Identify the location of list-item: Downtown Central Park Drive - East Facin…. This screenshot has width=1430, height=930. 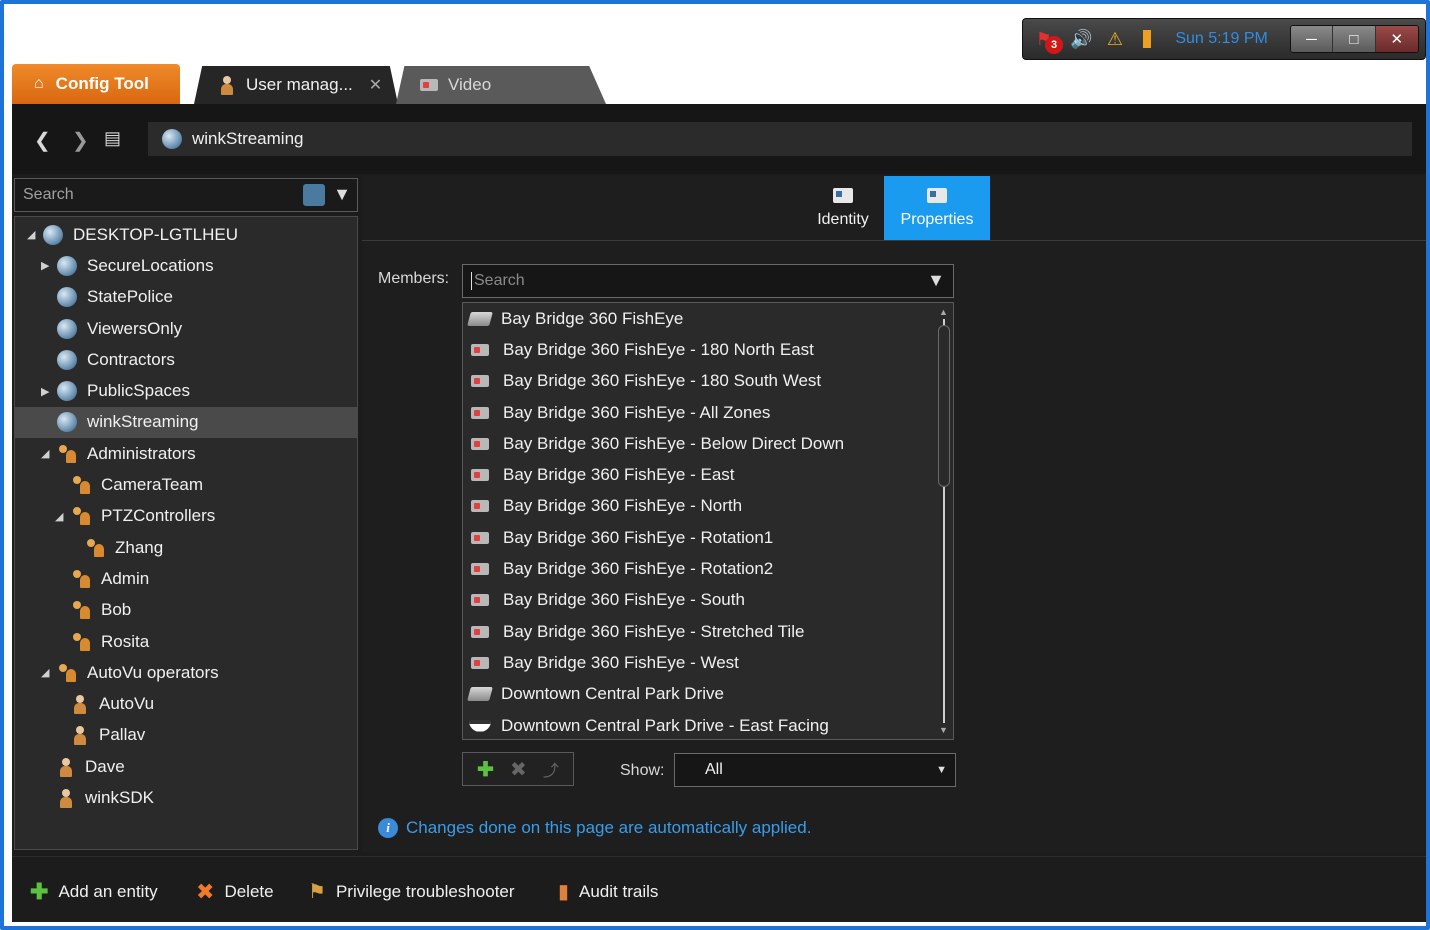
(708, 724).